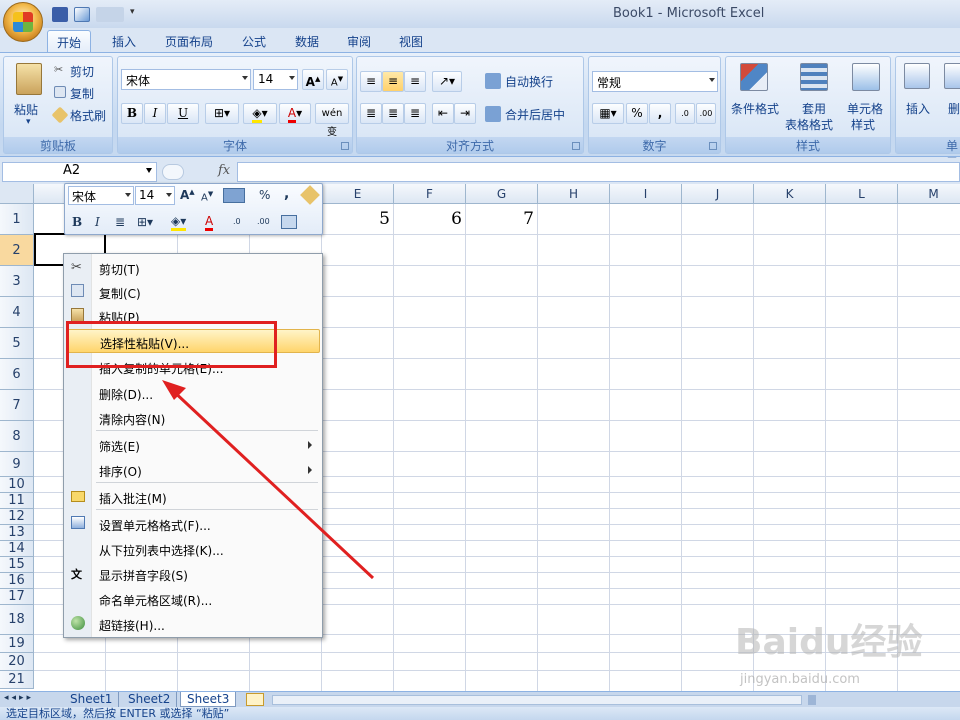 This screenshot has width=960, height=720. What do you see at coordinates (537, 700) in the screenshot?
I see `horizontal-scrollbar` at bounding box center [537, 700].